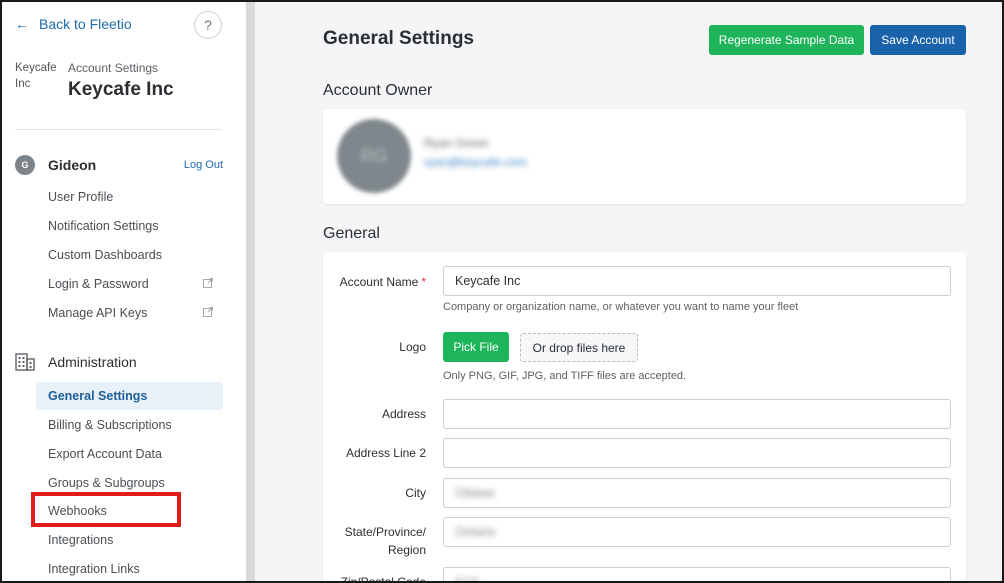 The image size is (1004, 583). I want to click on state-province-label: State/Province/ Region, so click(385, 541).